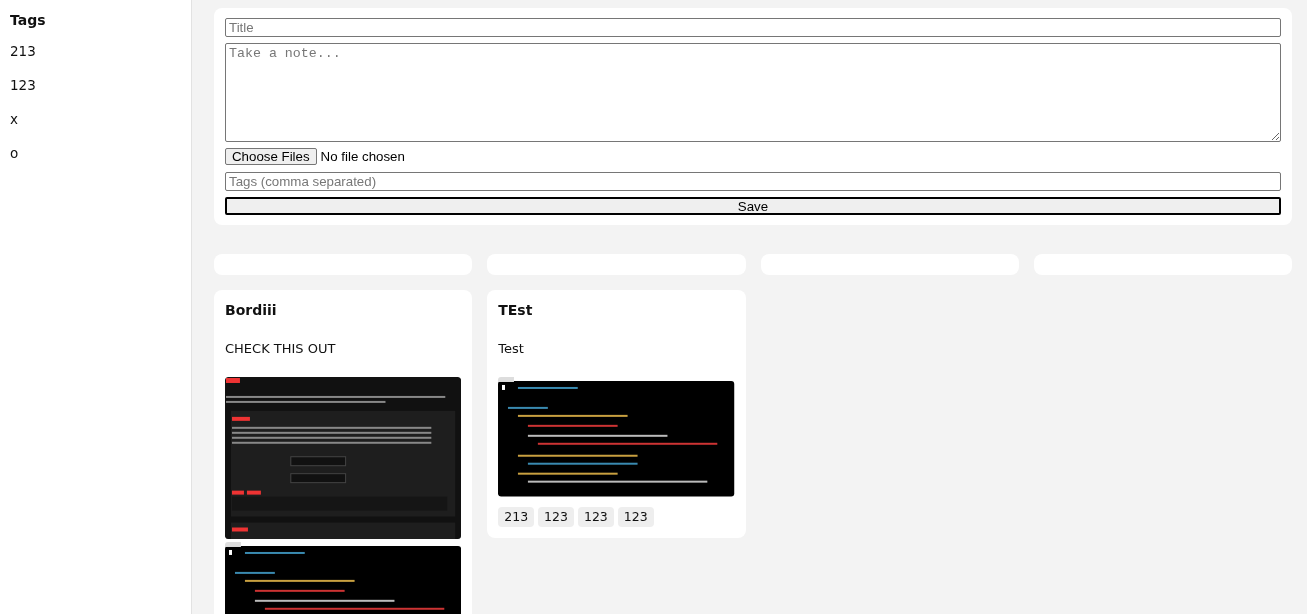 The image size is (1307, 614). Describe the element at coordinates (95, 119) in the screenshot. I see `tag-item: x` at that location.